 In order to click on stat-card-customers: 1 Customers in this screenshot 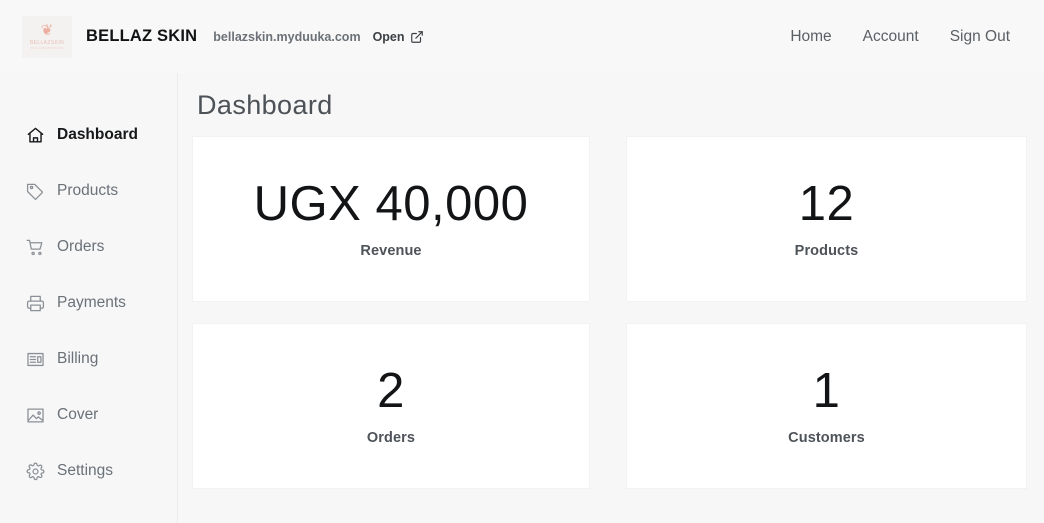, I will do `click(826, 406)`.